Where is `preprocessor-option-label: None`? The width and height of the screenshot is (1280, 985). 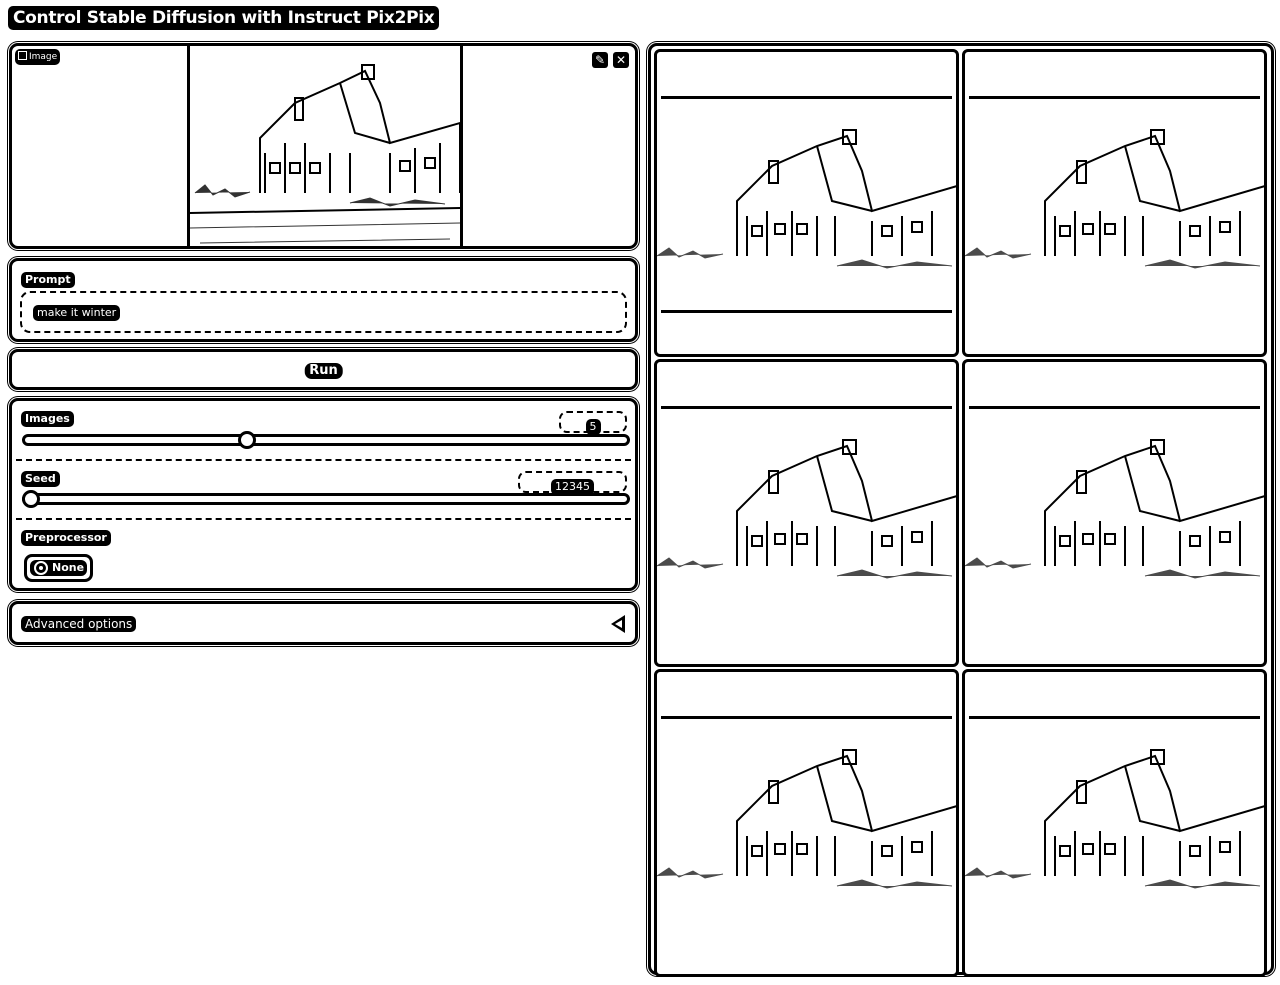 preprocessor-option-label: None is located at coordinates (68, 567).